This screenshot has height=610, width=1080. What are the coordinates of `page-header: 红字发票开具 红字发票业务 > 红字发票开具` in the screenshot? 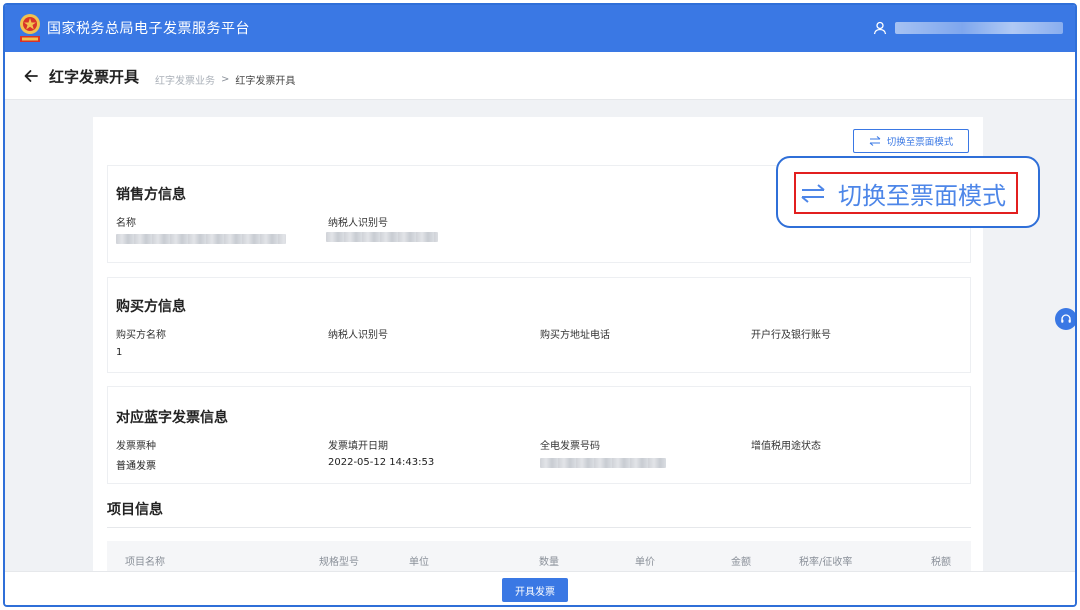 It's located at (540, 76).